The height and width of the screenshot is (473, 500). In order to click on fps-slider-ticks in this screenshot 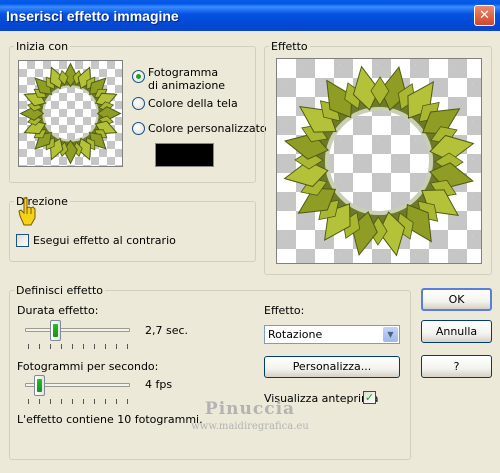, I will do `click(78, 401)`.